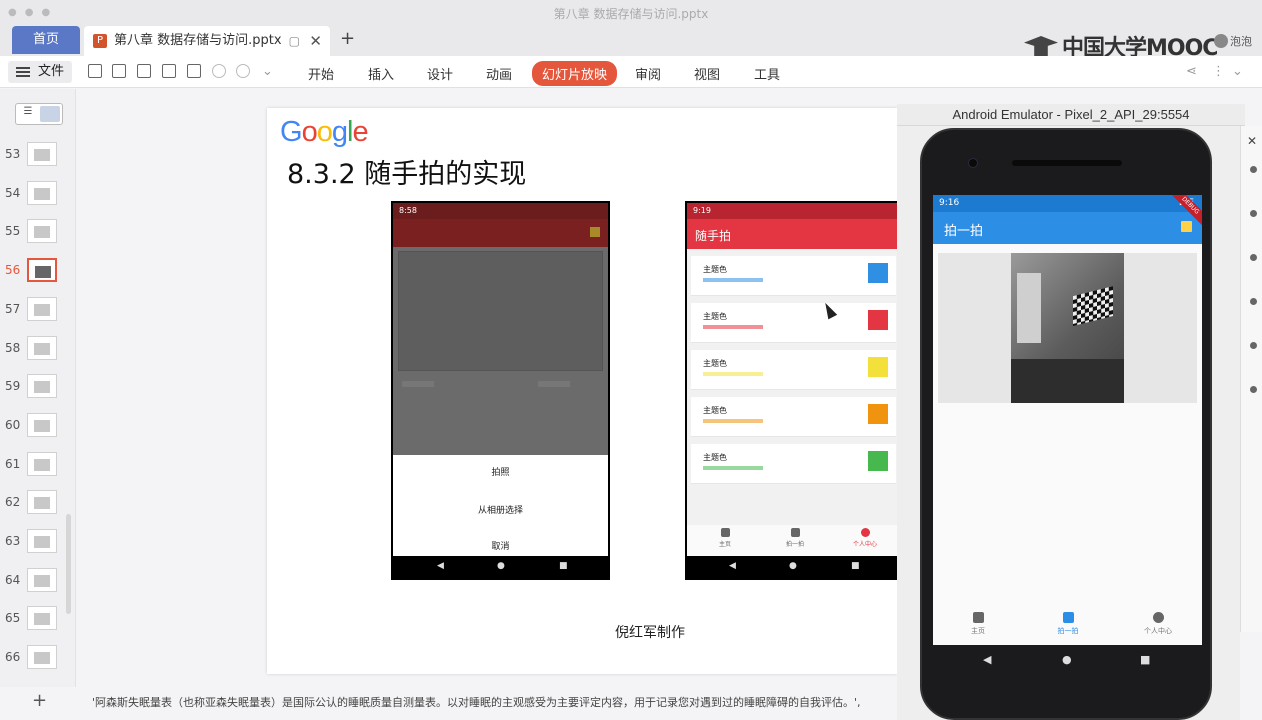 The image size is (1262, 720). Describe the element at coordinates (13, 192) in the screenshot. I see `slide-number: 54` at that location.